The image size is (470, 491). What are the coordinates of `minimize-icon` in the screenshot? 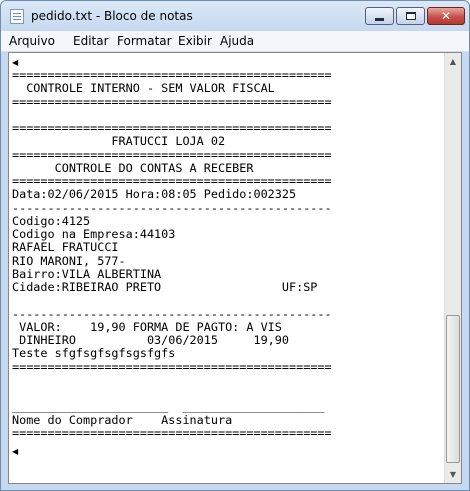 It's located at (379, 19).